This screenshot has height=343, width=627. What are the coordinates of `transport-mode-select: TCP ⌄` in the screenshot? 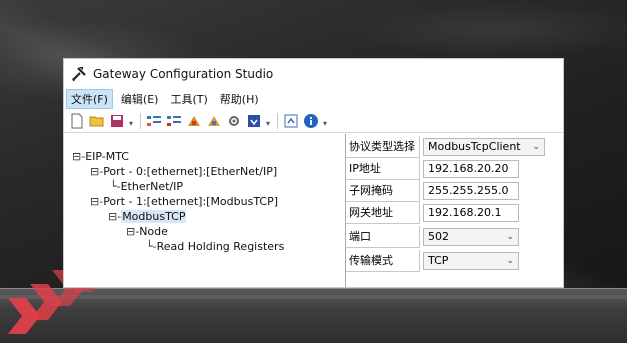 It's located at (471, 261).